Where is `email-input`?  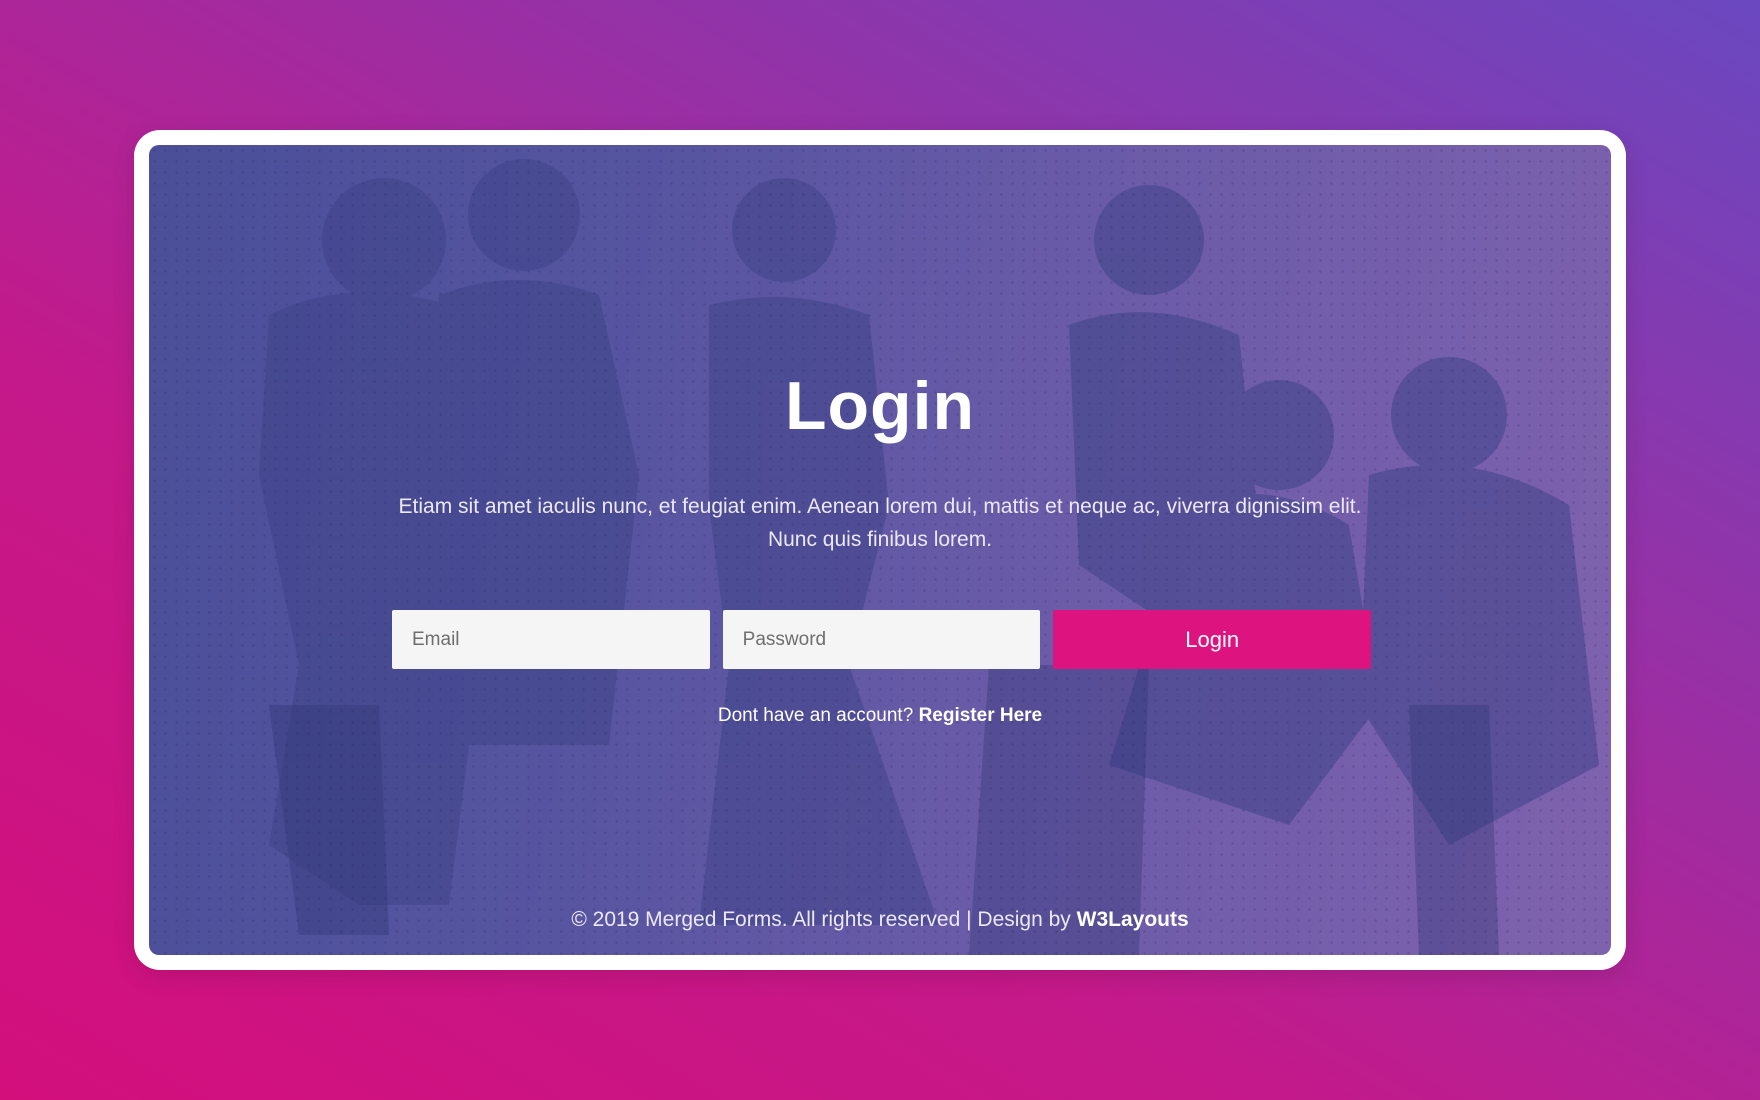 email-input is located at coordinates (551, 639).